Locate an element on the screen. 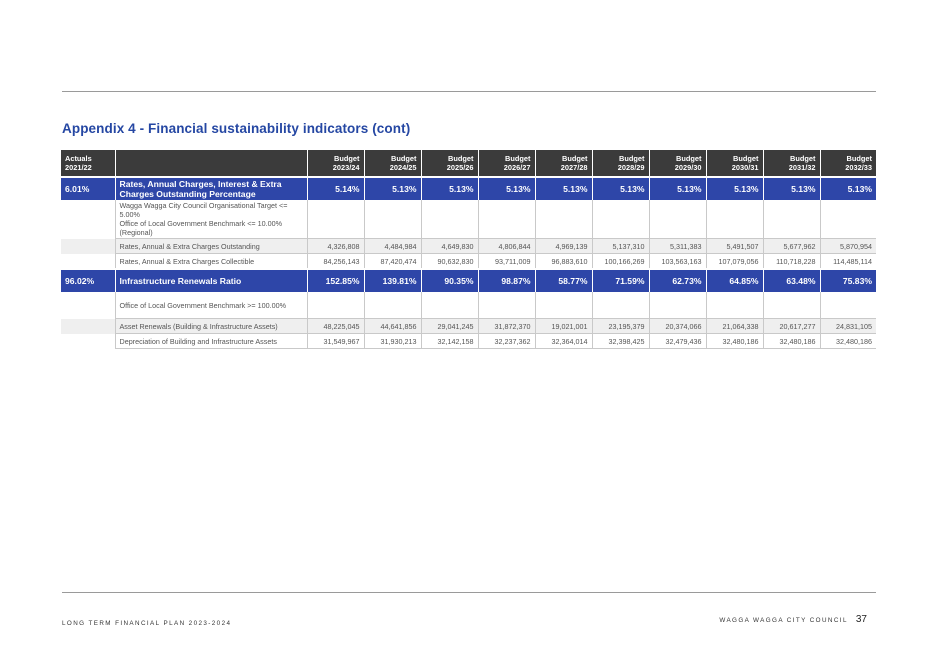 This screenshot has width=928, height=656. row-value: 5,677,962 is located at coordinates (792, 246).